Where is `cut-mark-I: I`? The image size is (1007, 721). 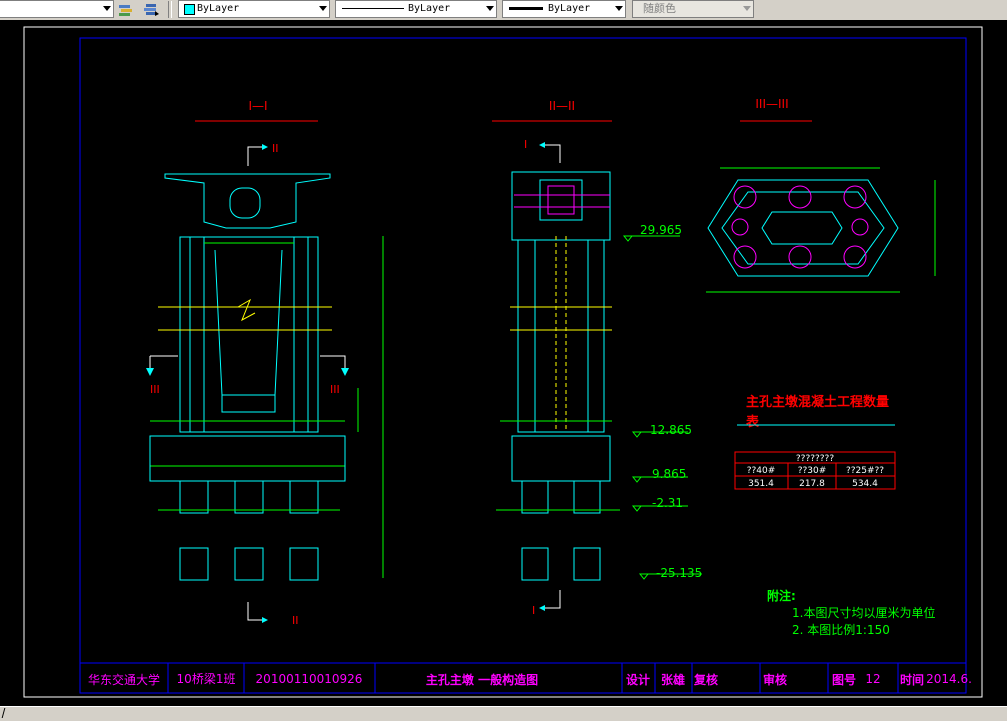 cut-mark-I: I is located at coordinates (525, 144).